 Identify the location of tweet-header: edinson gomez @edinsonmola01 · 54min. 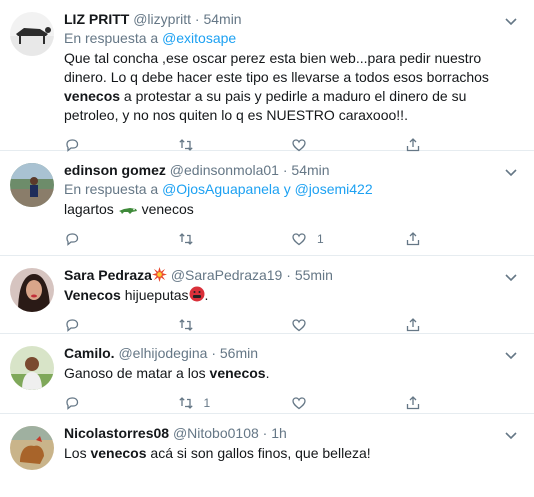
(291, 170).